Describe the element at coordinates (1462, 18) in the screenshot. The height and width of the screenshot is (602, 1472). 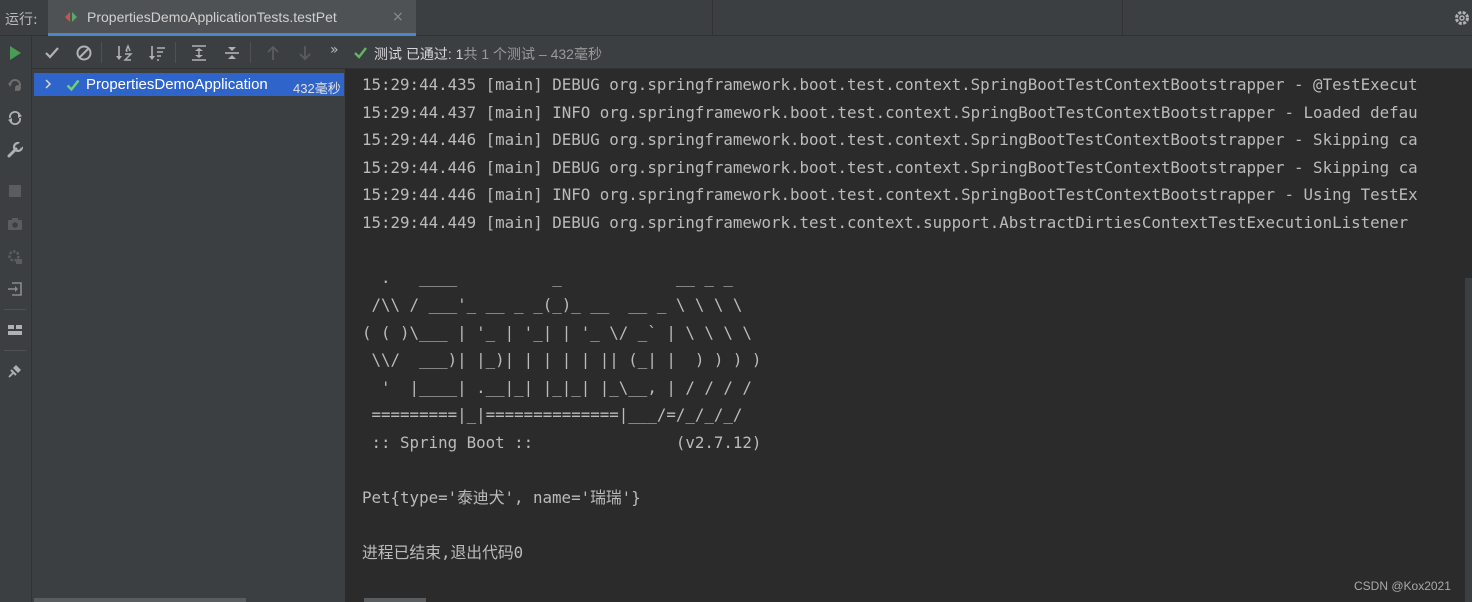
I see `gear-icon` at that location.